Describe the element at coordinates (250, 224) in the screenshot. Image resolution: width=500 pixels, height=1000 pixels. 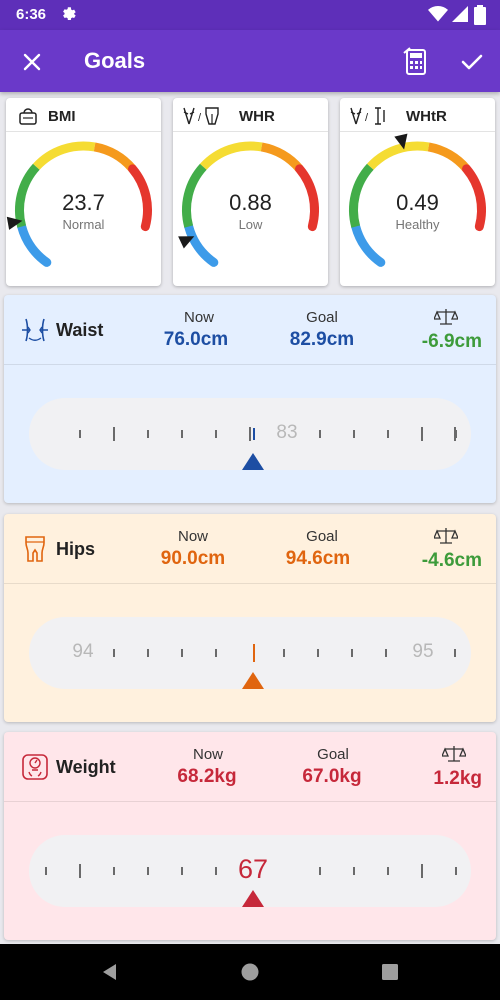
I see `gauge-status: Low` at that location.